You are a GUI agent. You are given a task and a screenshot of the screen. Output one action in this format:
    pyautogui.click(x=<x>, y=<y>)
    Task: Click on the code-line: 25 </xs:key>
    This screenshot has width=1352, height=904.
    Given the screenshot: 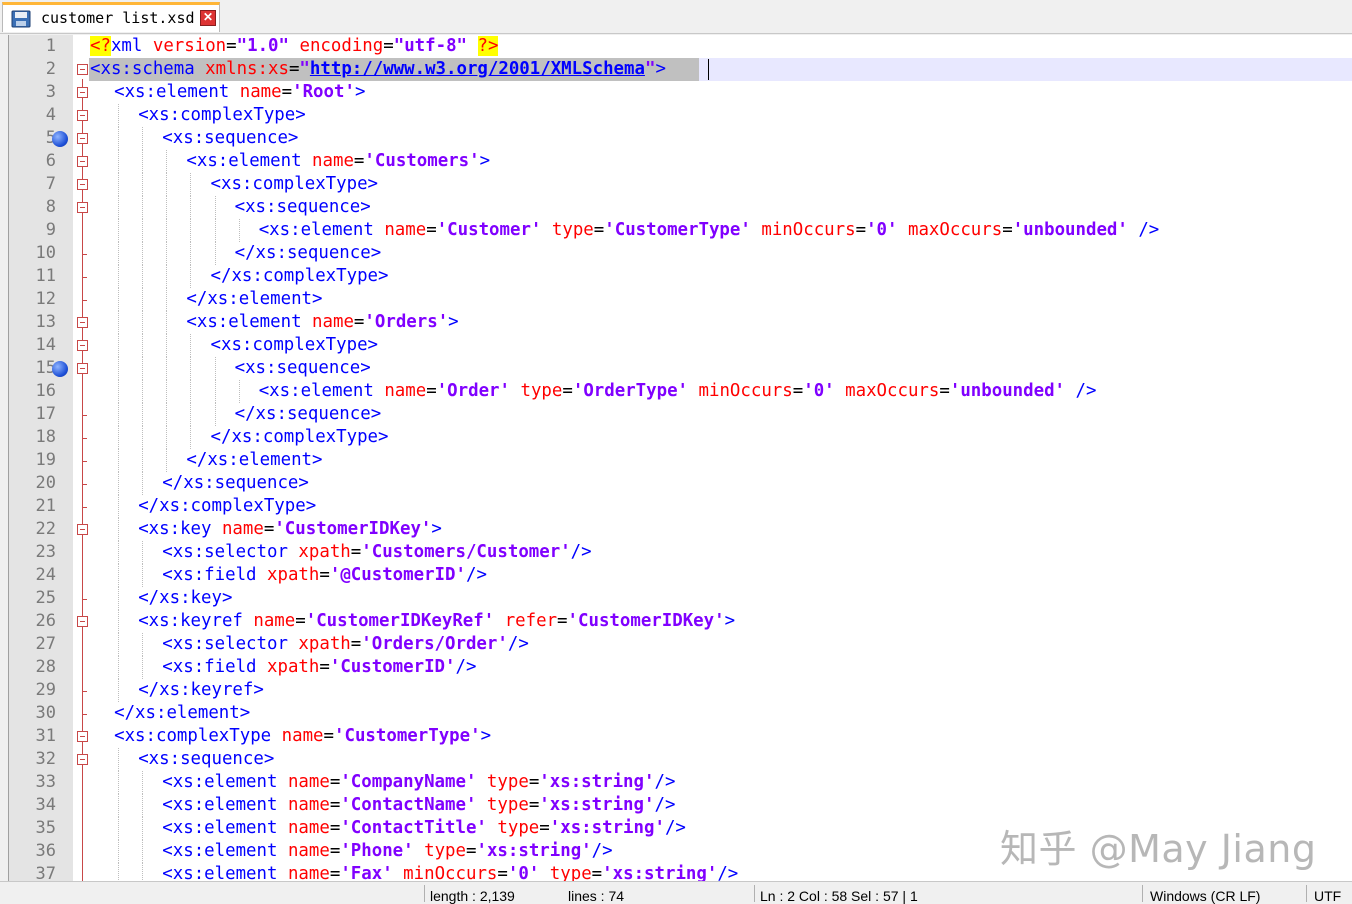 What is the action you would take?
    pyautogui.click(x=694, y=598)
    